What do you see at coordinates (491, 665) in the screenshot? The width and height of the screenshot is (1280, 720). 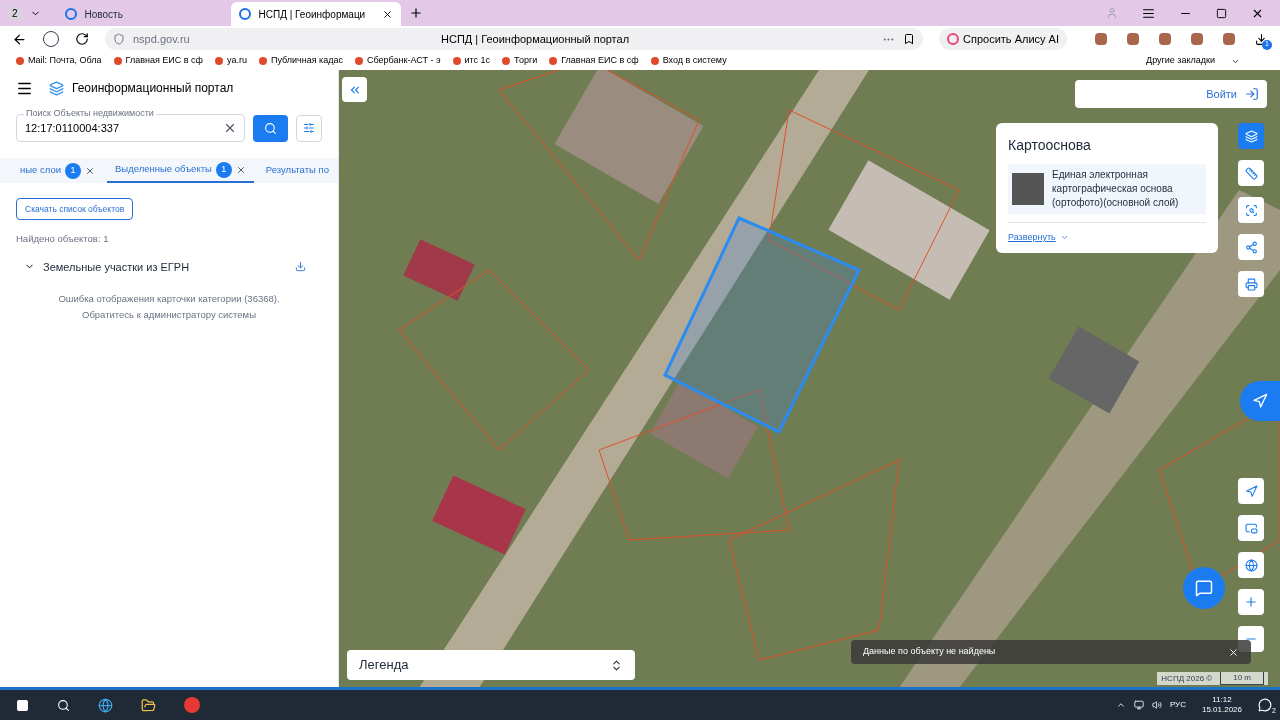 I see `legend-dropdown: Легенда` at bounding box center [491, 665].